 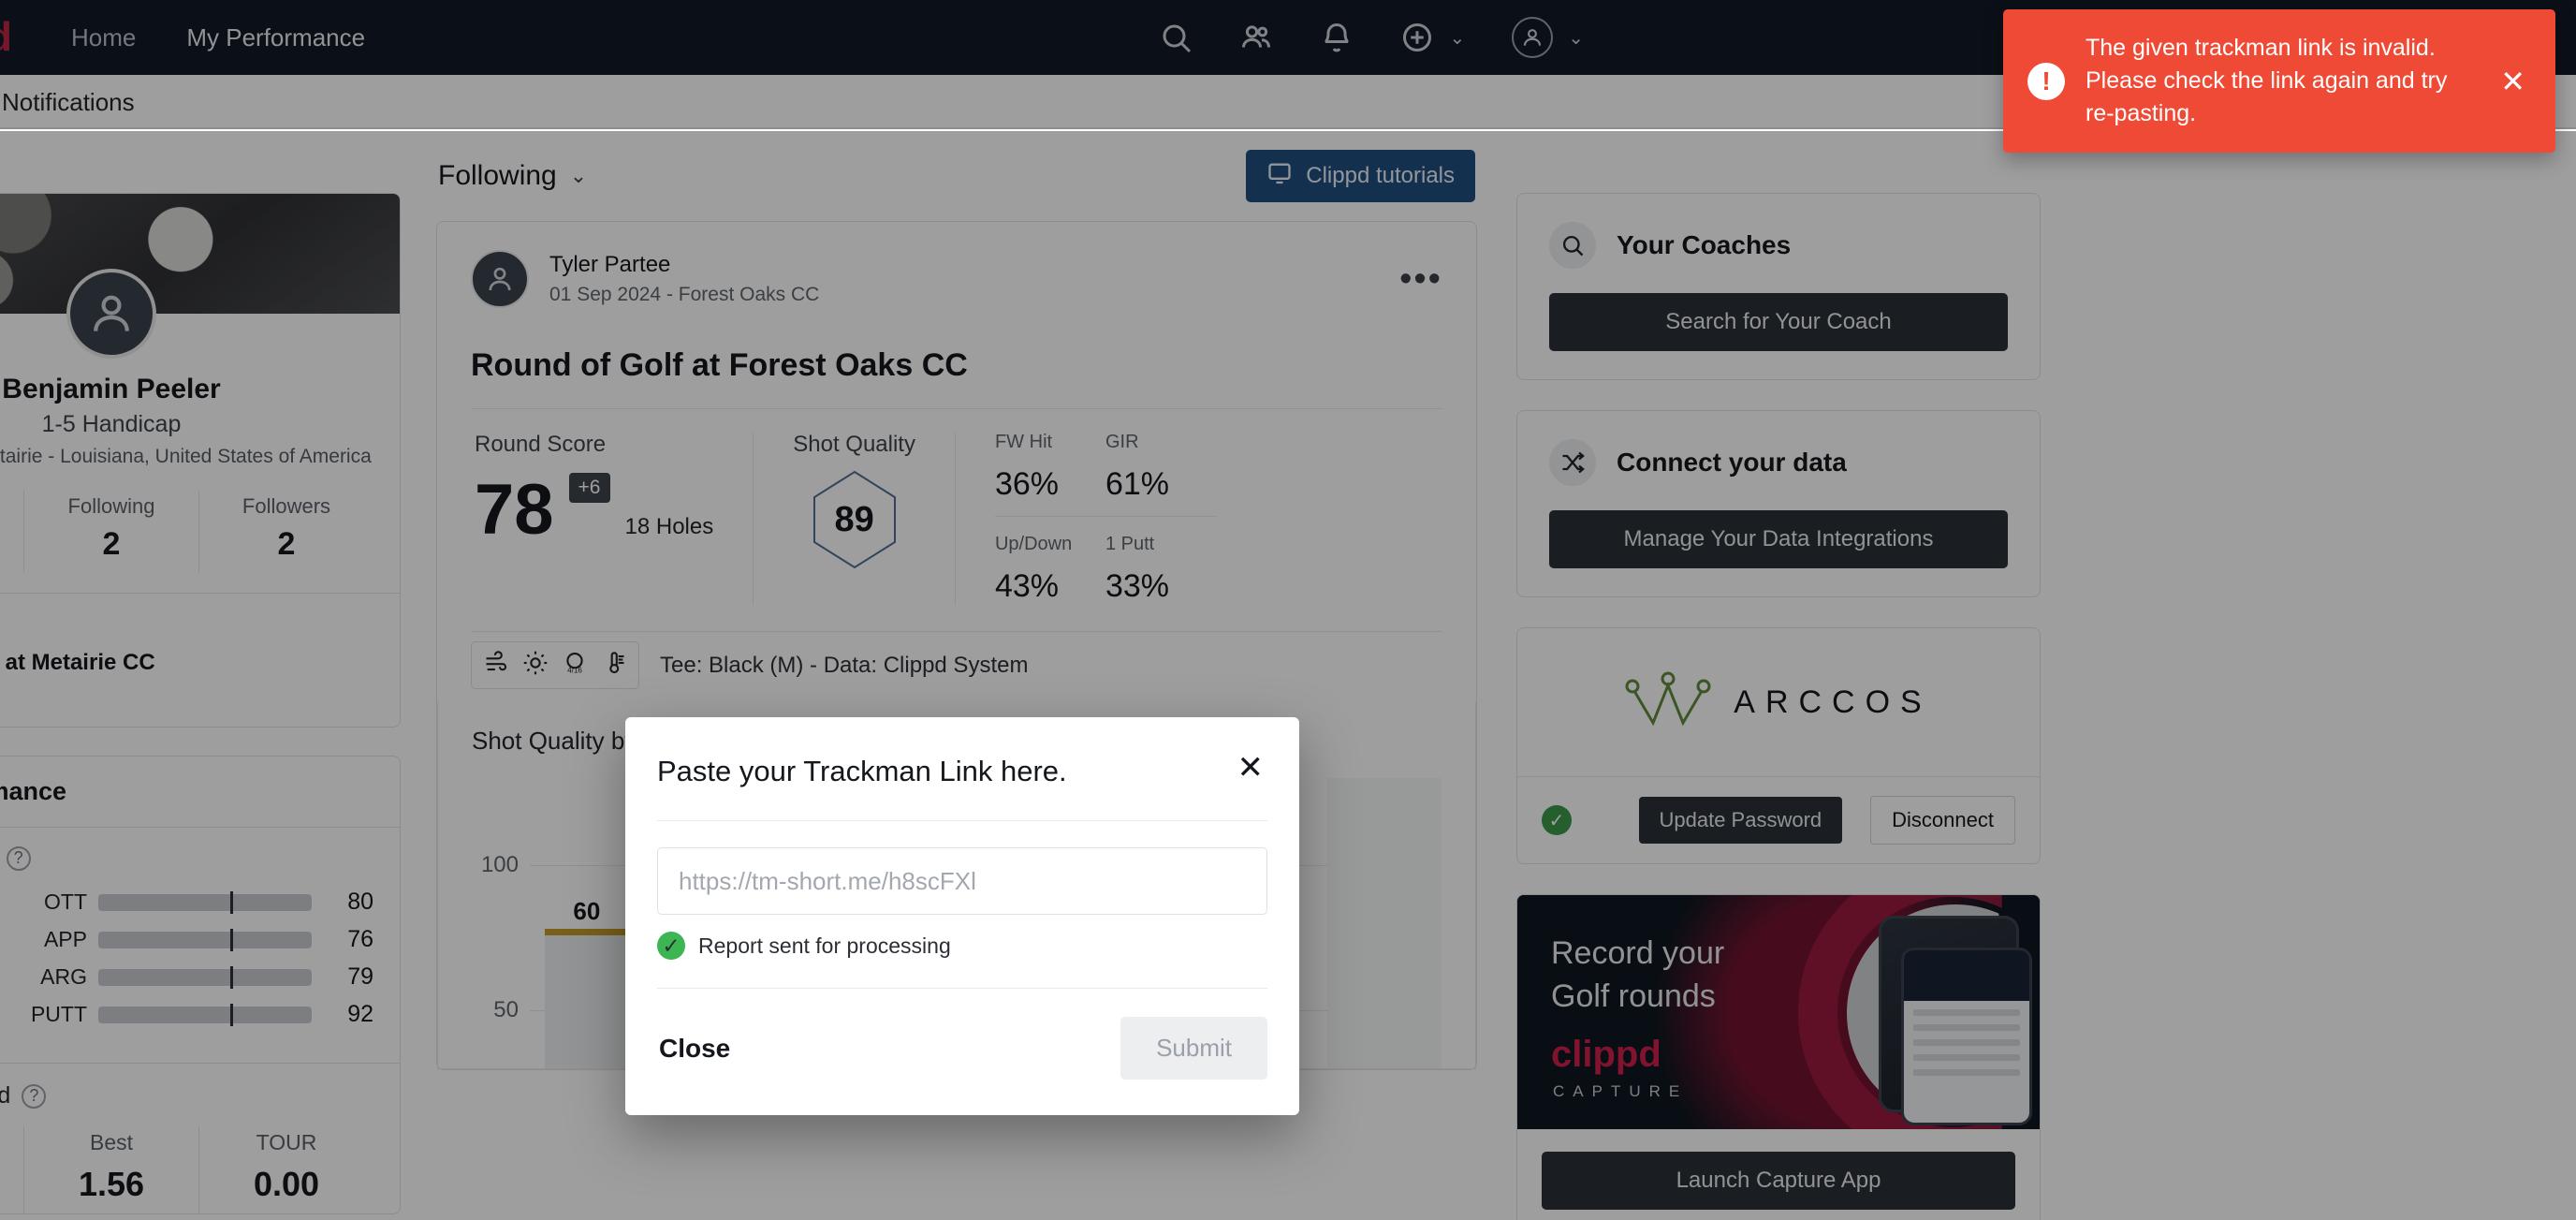 What do you see at coordinates (962, 1052) in the screenshot?
I see `modal-footer: Close Submit` at bounding box center [962, 1052].